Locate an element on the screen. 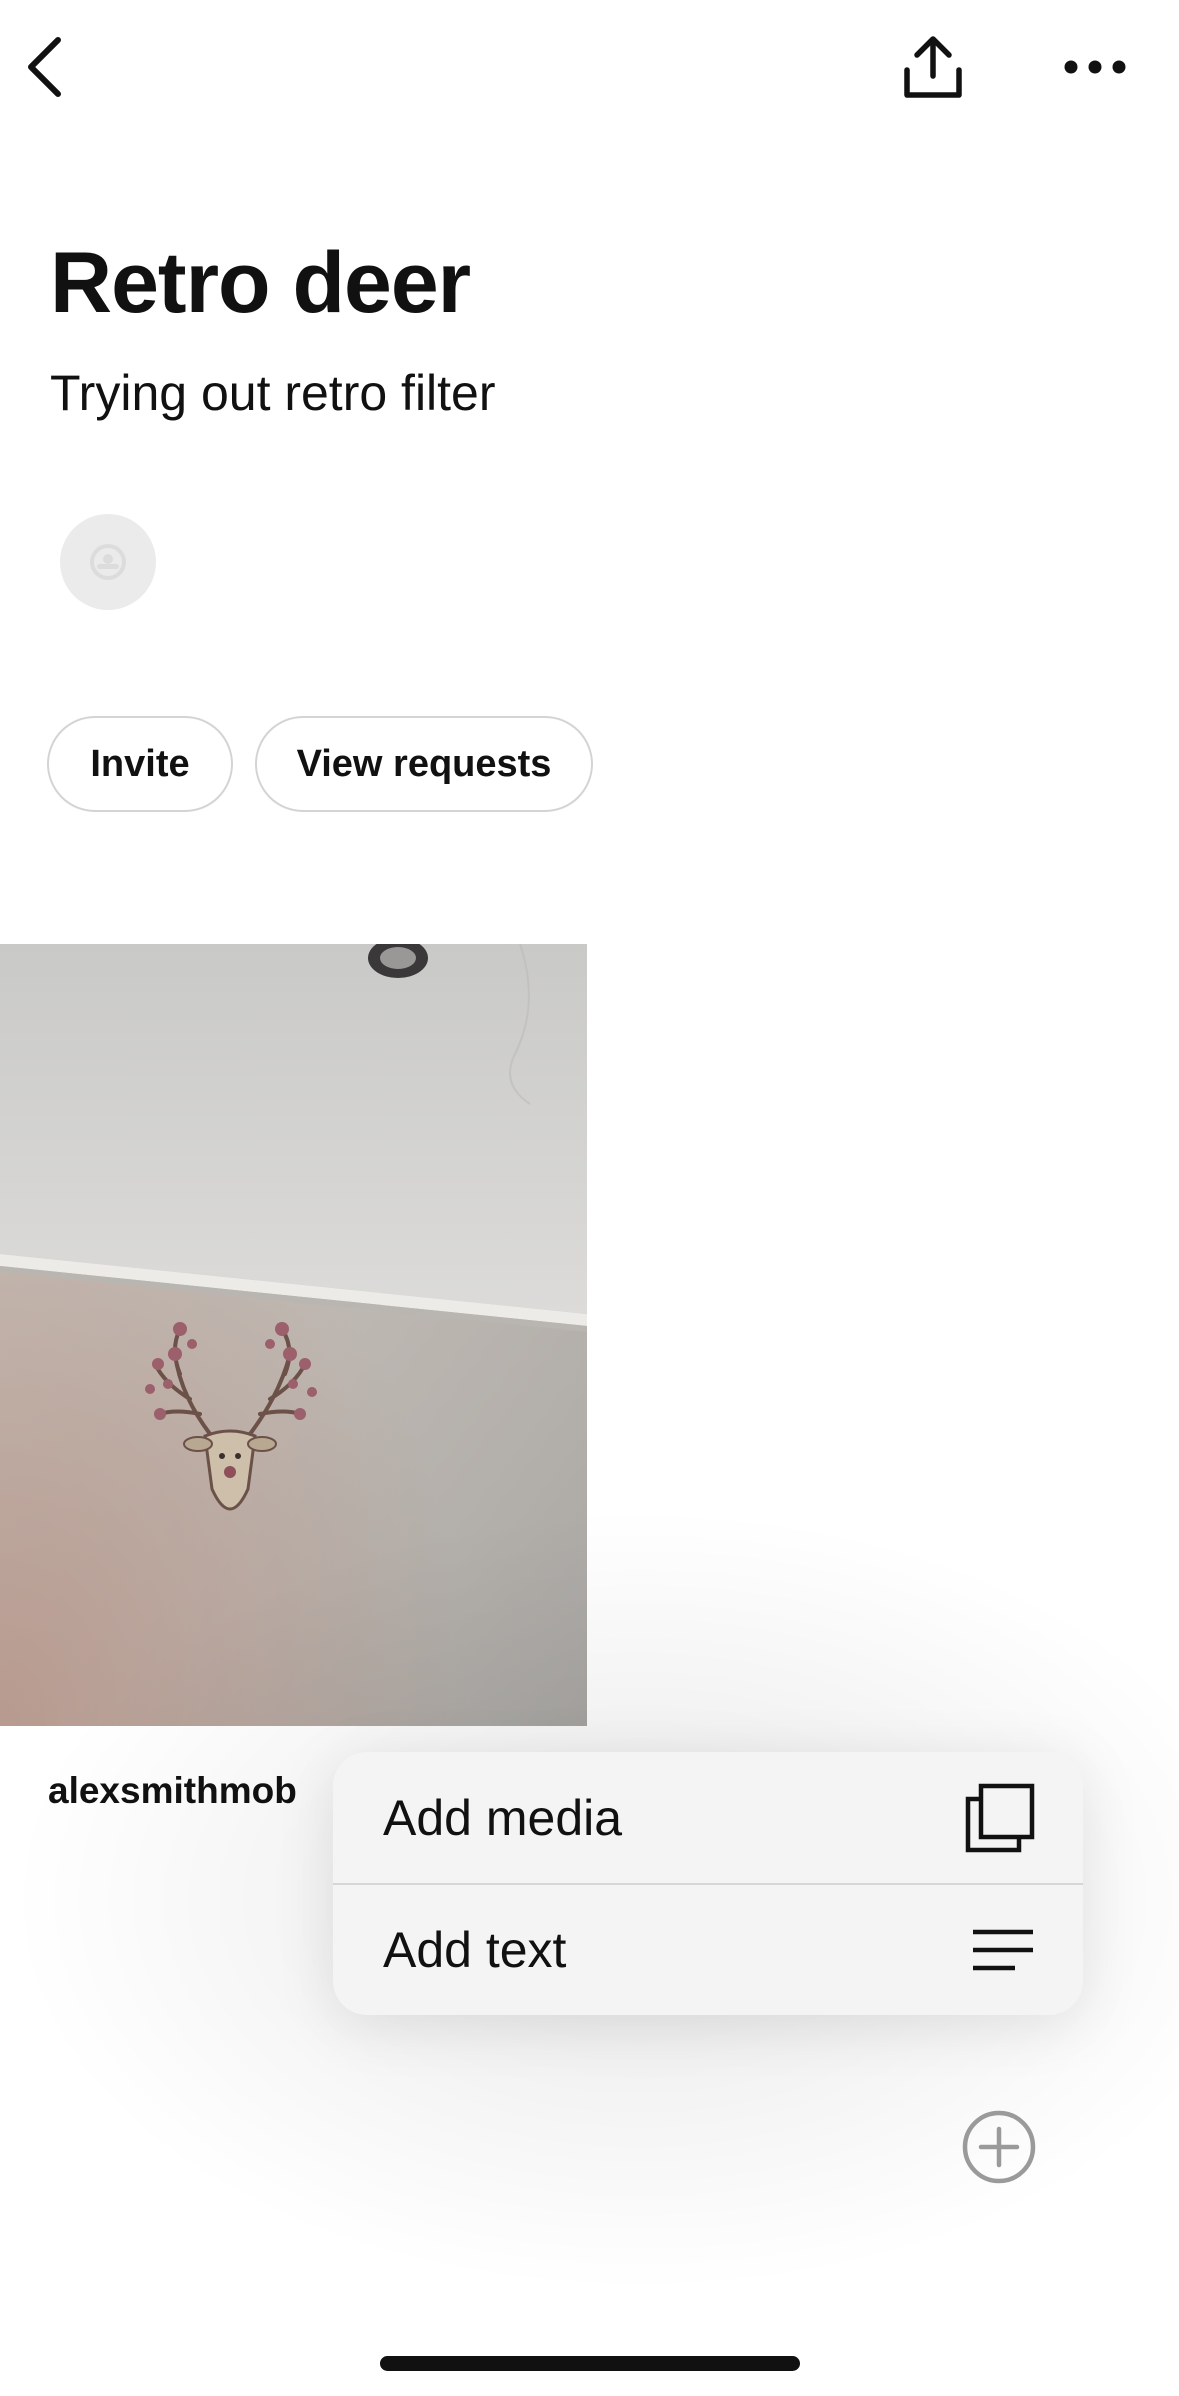 The width and height of the screenshot is (1179, 2396). plus-circle-icon is located at coordinates (999, 2147).